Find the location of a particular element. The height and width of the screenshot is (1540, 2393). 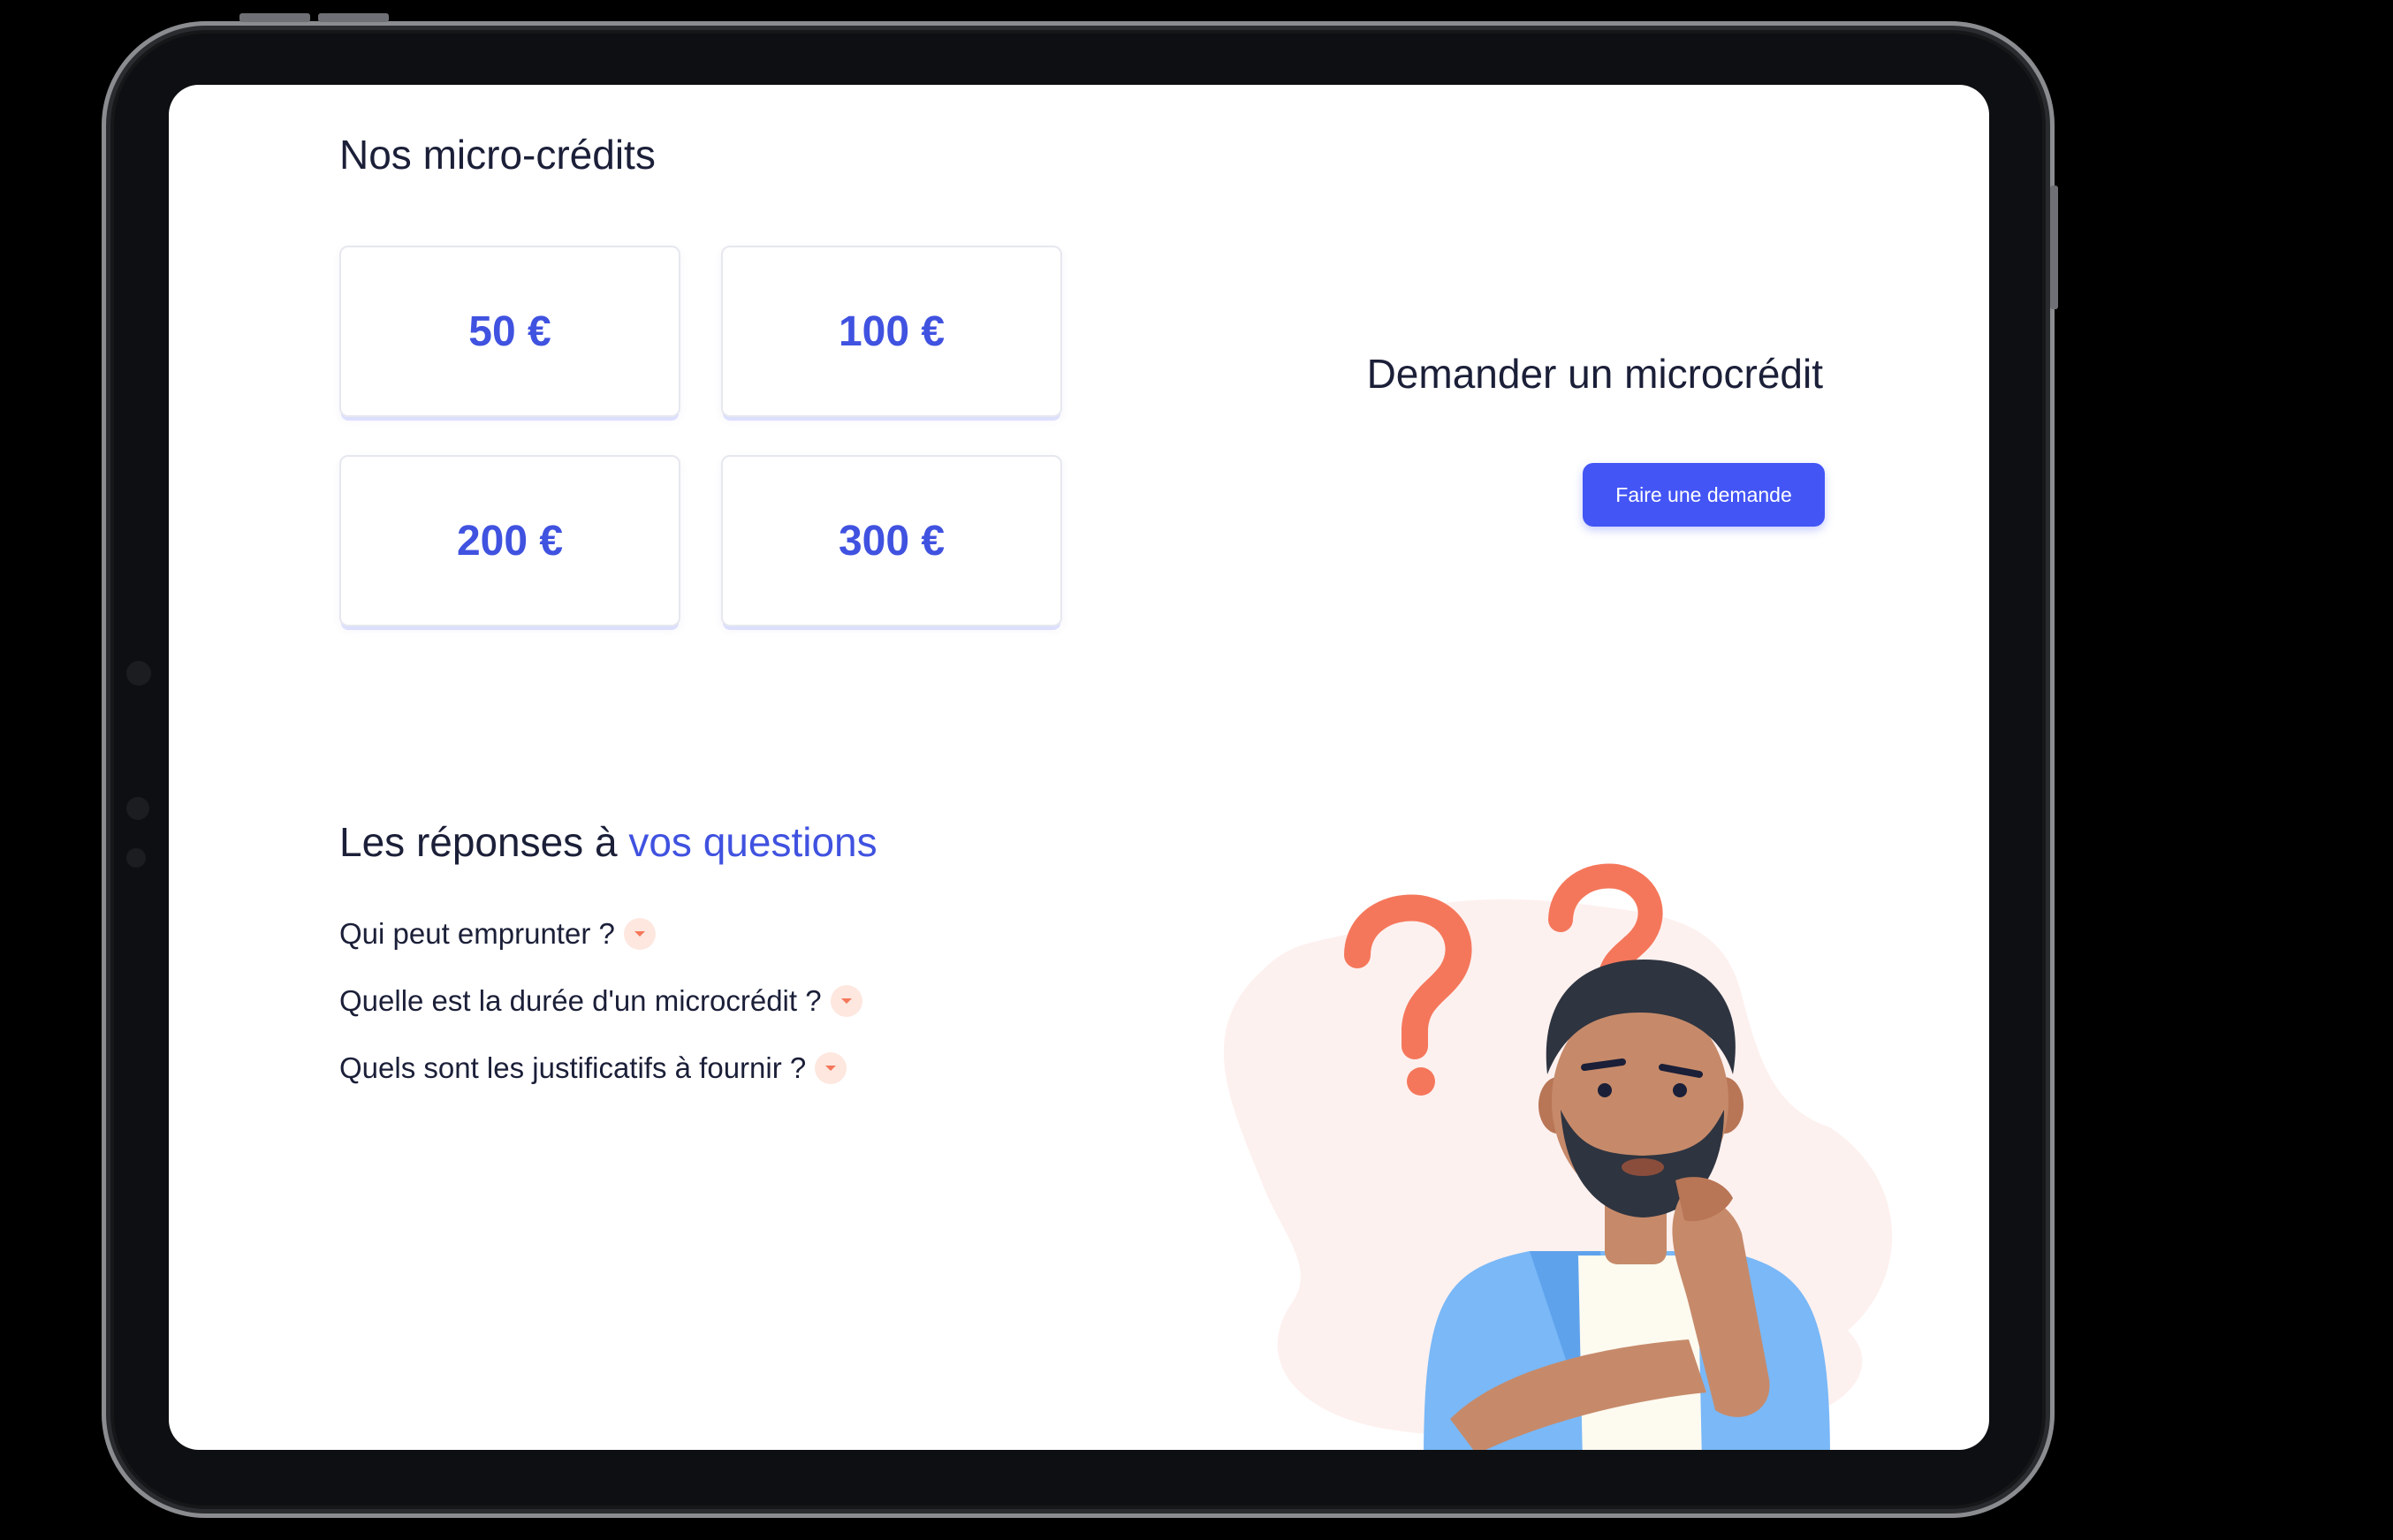

cta-title: Demander un microcrédit is located at coordinates (1594, 374).